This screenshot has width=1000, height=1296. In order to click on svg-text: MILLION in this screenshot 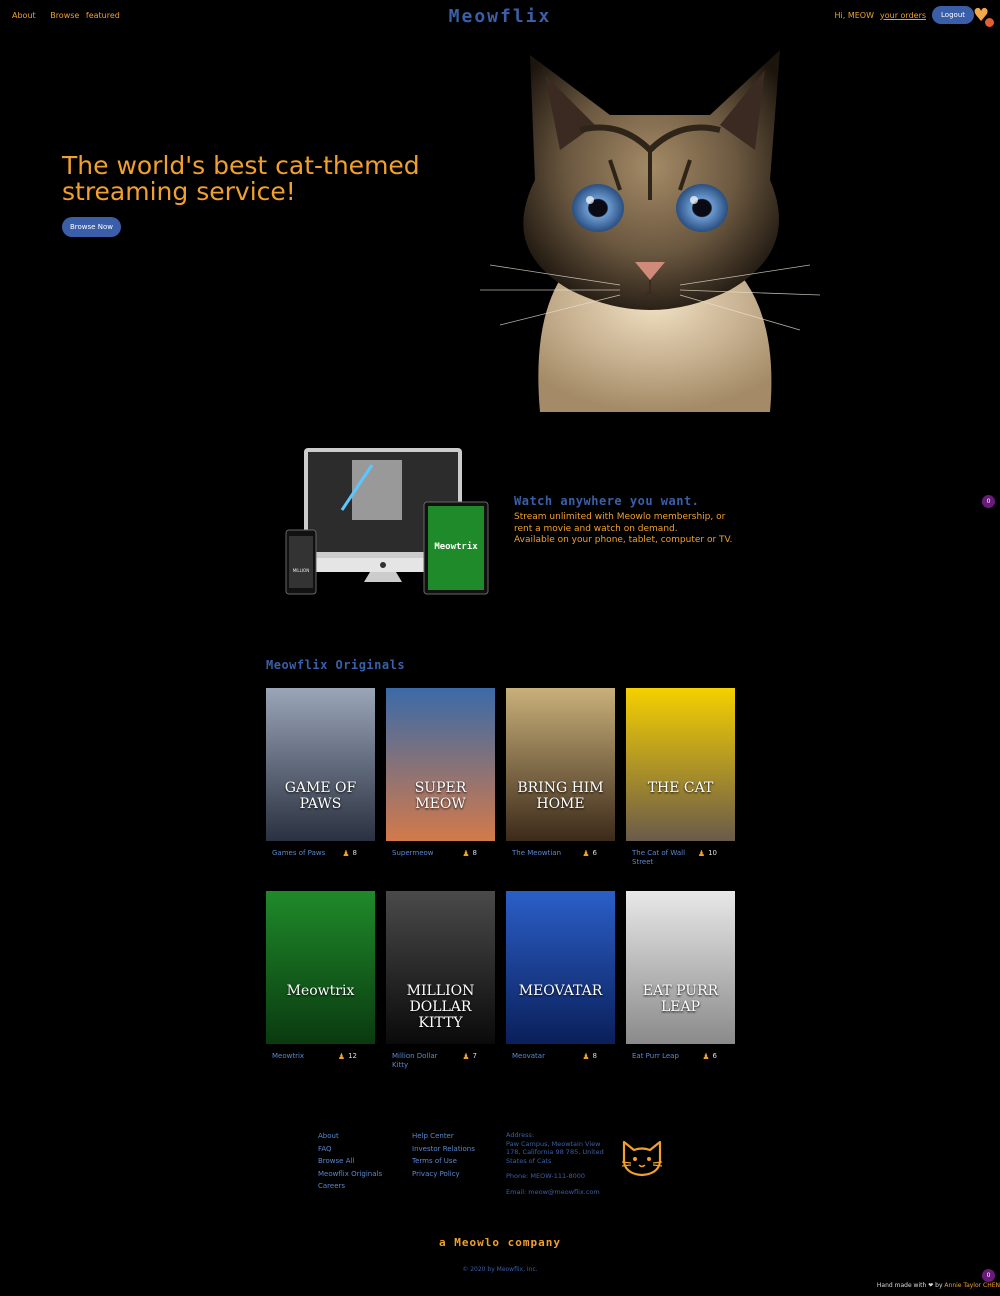, I will do `click(301, 570)`.